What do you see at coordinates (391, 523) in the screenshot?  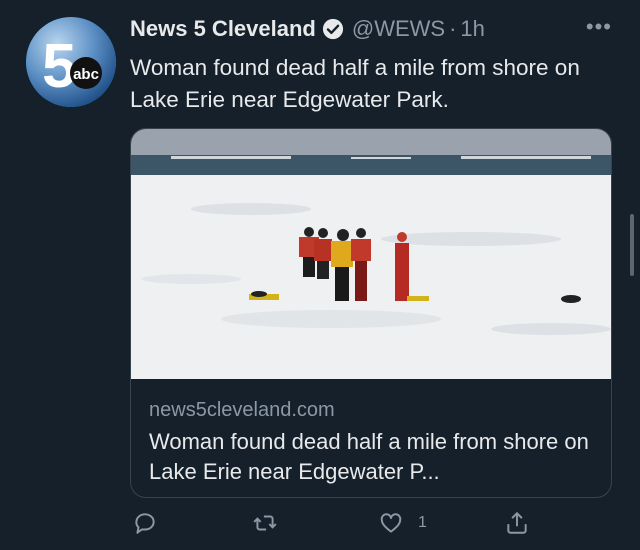 I see `heart-icon` at bounding box center [391, 523].